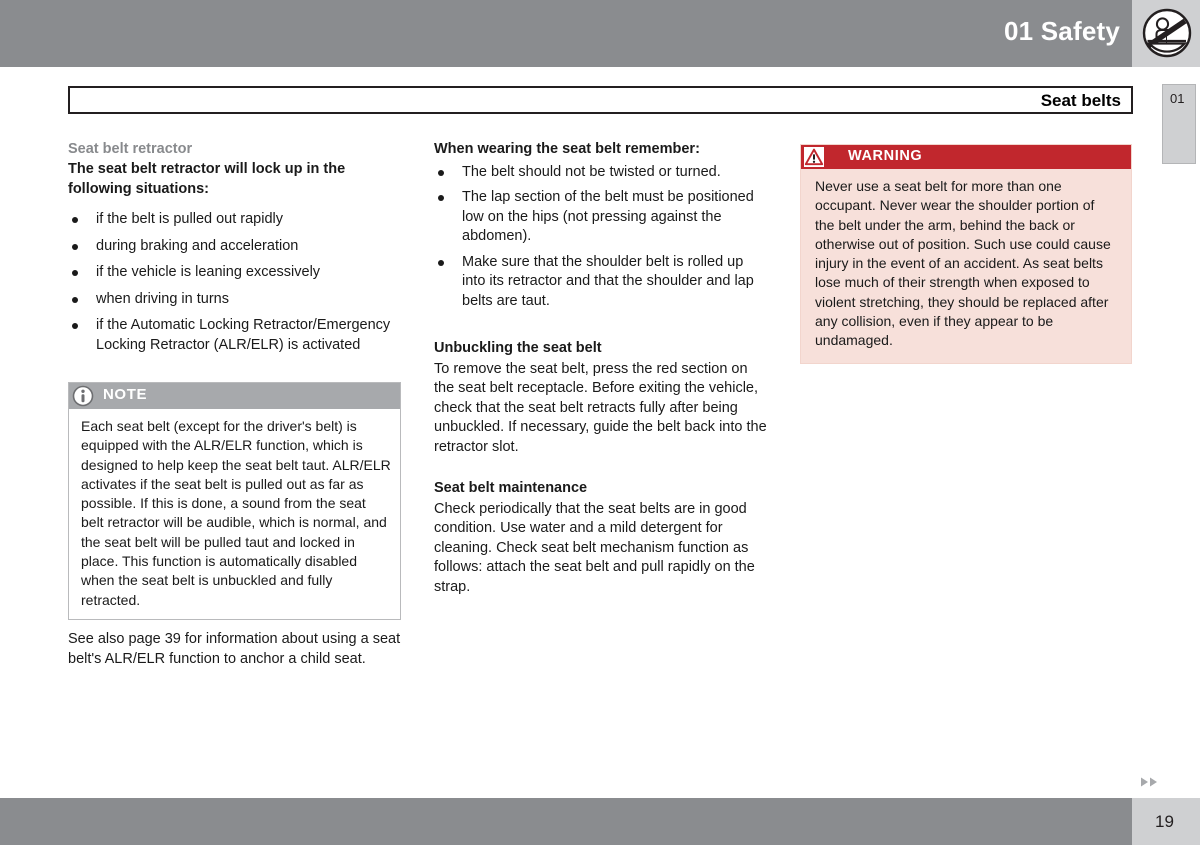 This screenshot has width=1200, height=845. What do you see at coordinates (511, 488) in the screenshot?
I see `heading-maintenance: Seat belt maintenance` at bounding box center [511, 488].